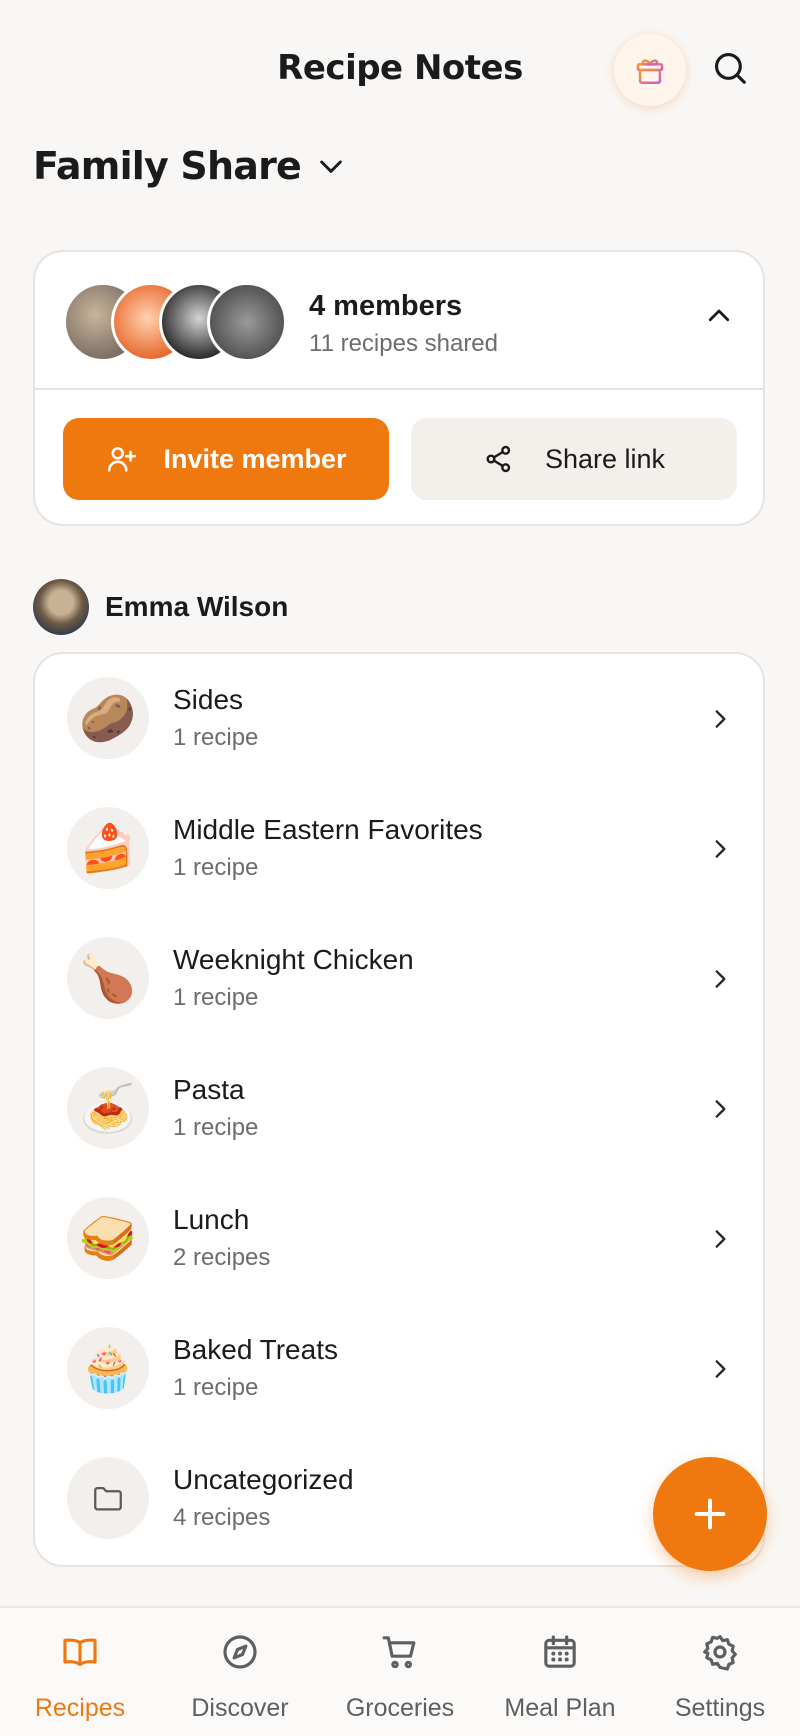  I want to click on list-item-count: 4 recipes, so click(222, 1517).